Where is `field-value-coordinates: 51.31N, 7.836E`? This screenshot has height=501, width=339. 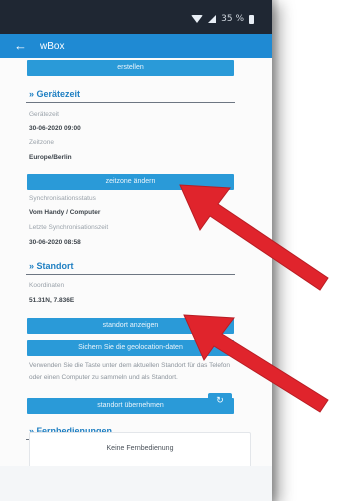
field-value-coordinates: 51.31N, 7.836E is located at coordinates (52, 300).